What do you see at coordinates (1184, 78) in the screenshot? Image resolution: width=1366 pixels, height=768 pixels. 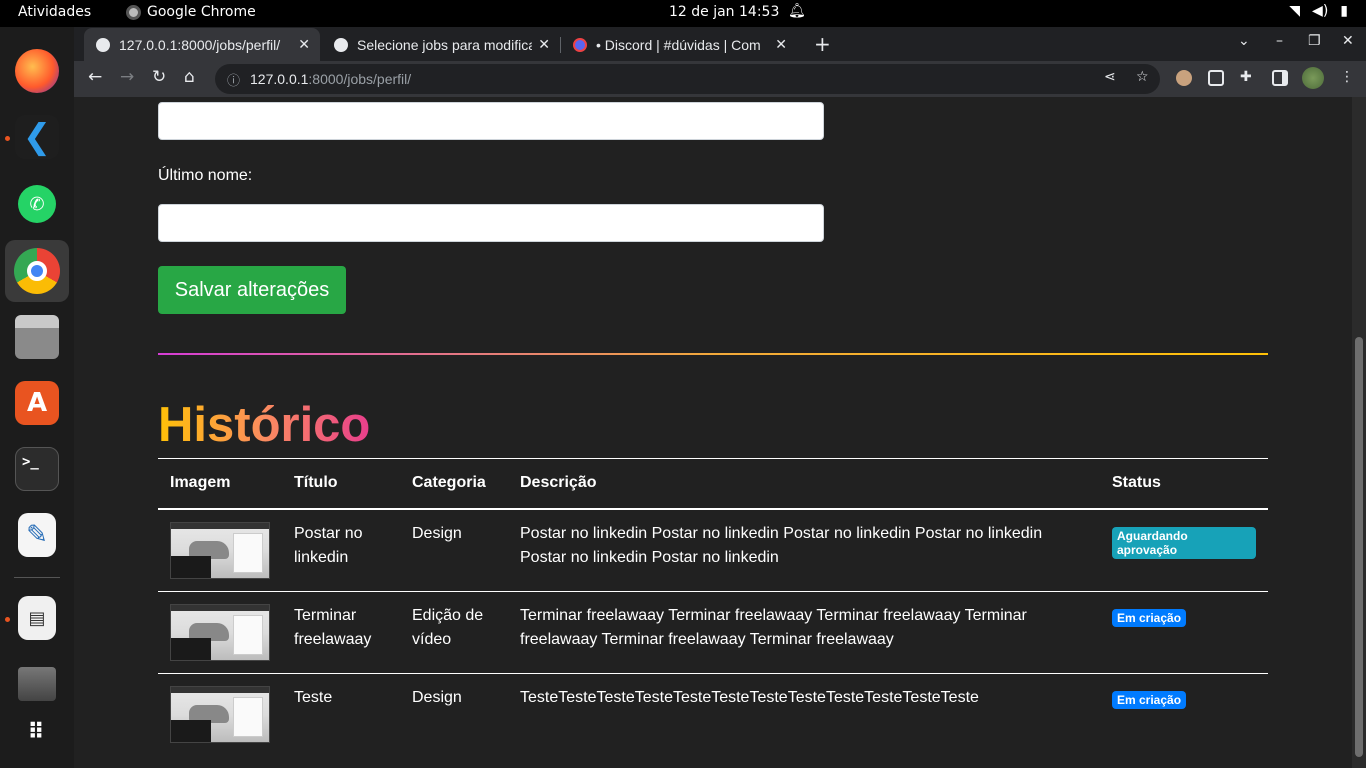 I see `extension-avatar-icon` at bounding box center [1184, 78].